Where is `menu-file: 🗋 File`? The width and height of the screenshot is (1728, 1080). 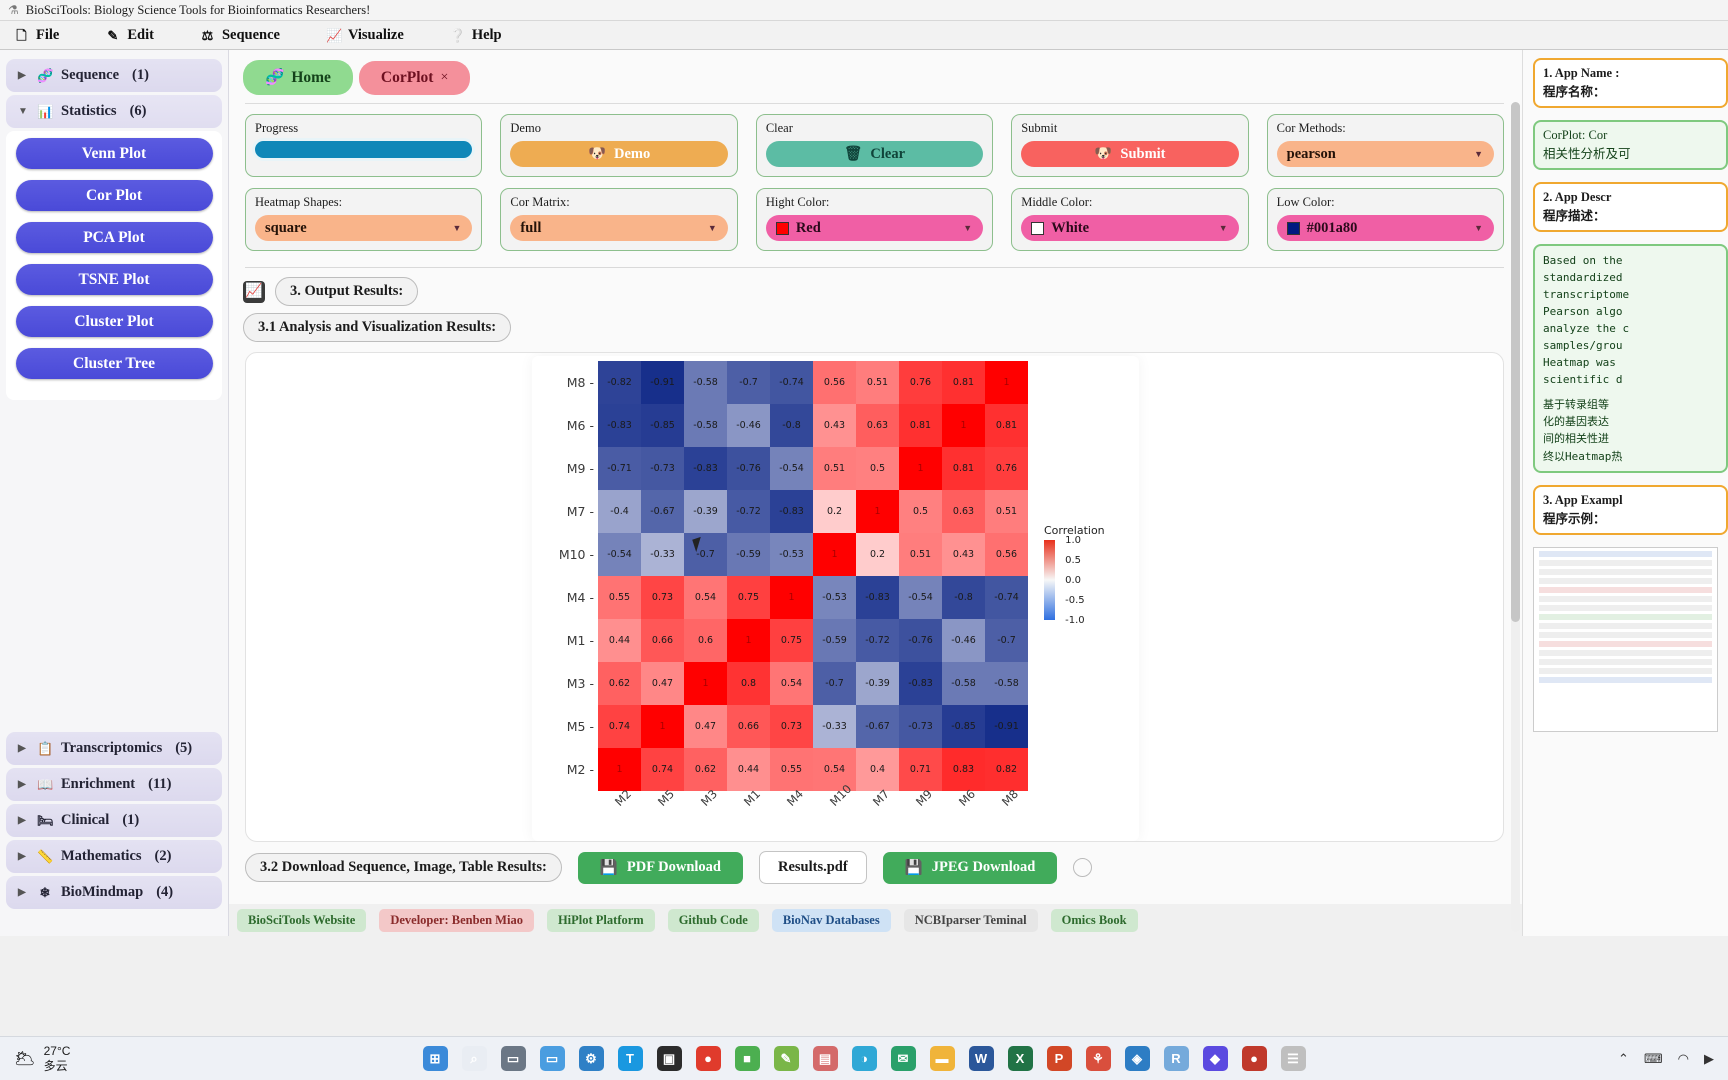
menu-file: 🗋 File is located at coordinates (36, 35).